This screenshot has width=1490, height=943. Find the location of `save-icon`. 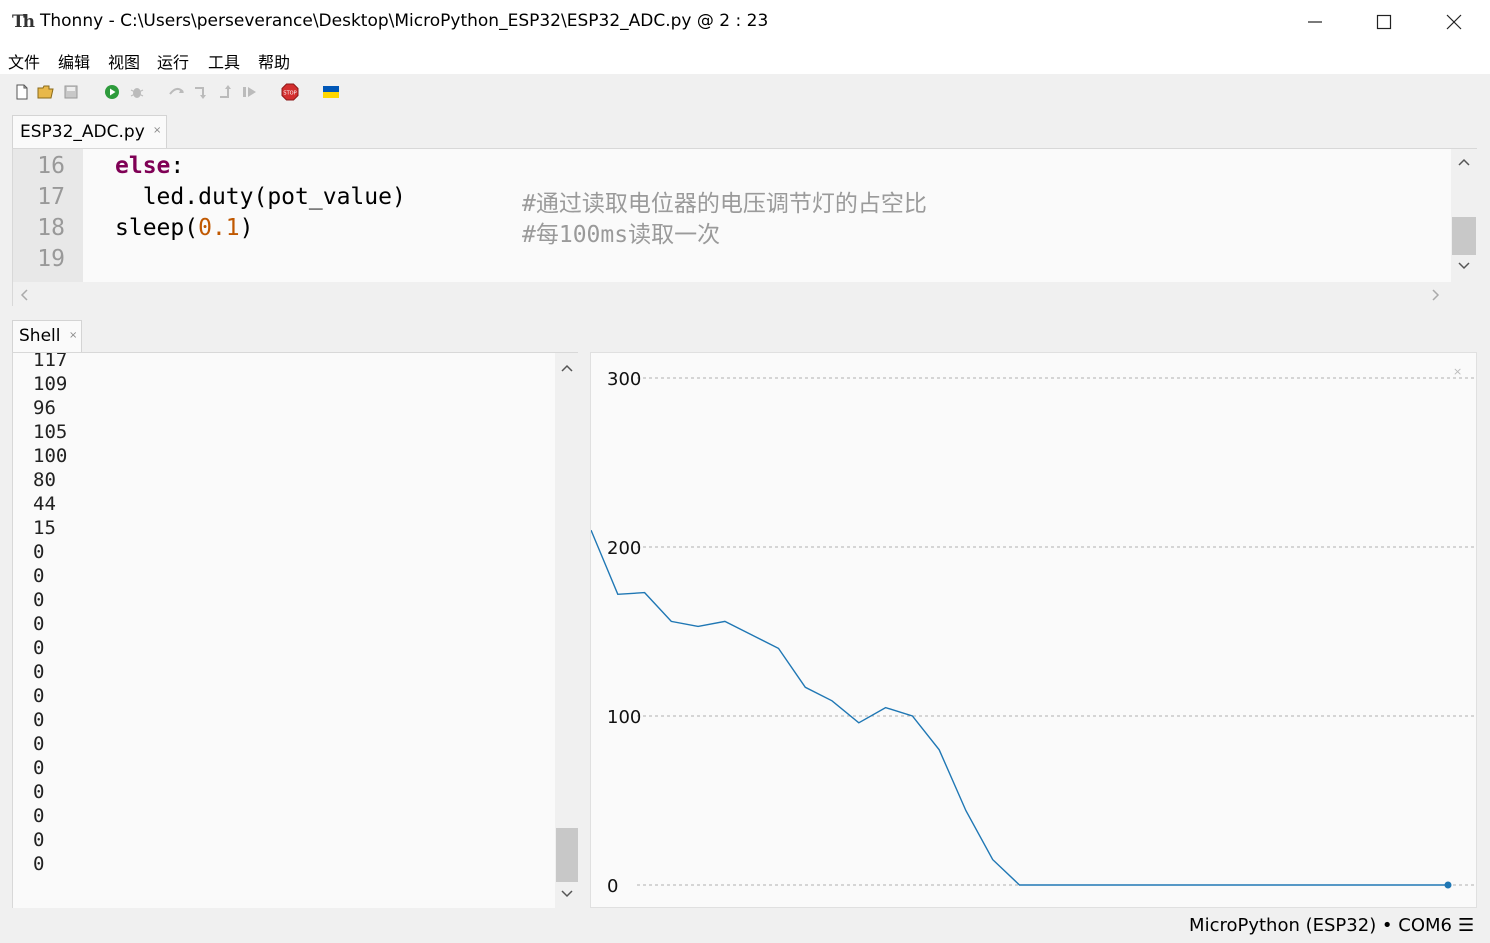

save-icon is located at coordinates (71, 92).